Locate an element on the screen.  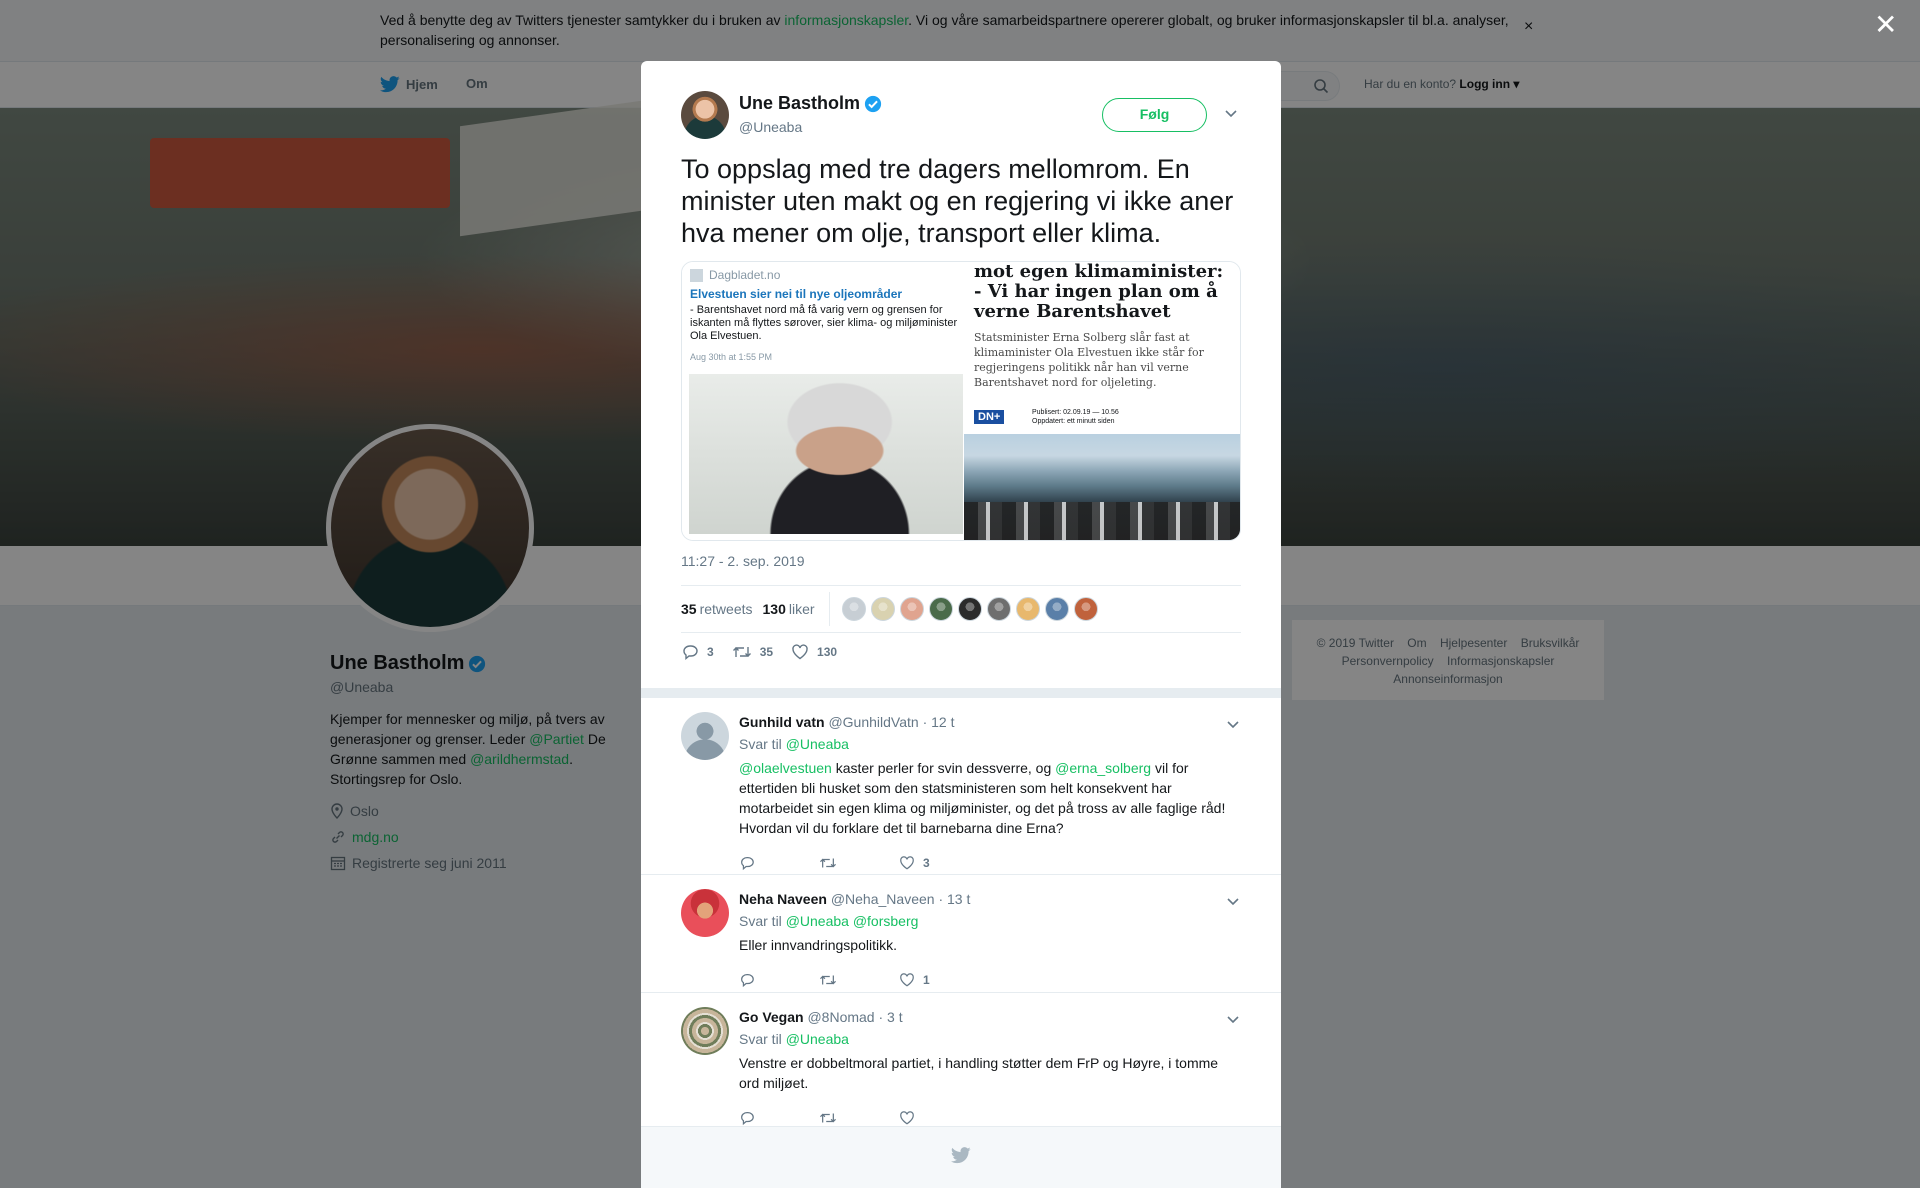
retweet-stat: 35 retweets is located at coordinates (717, 609).